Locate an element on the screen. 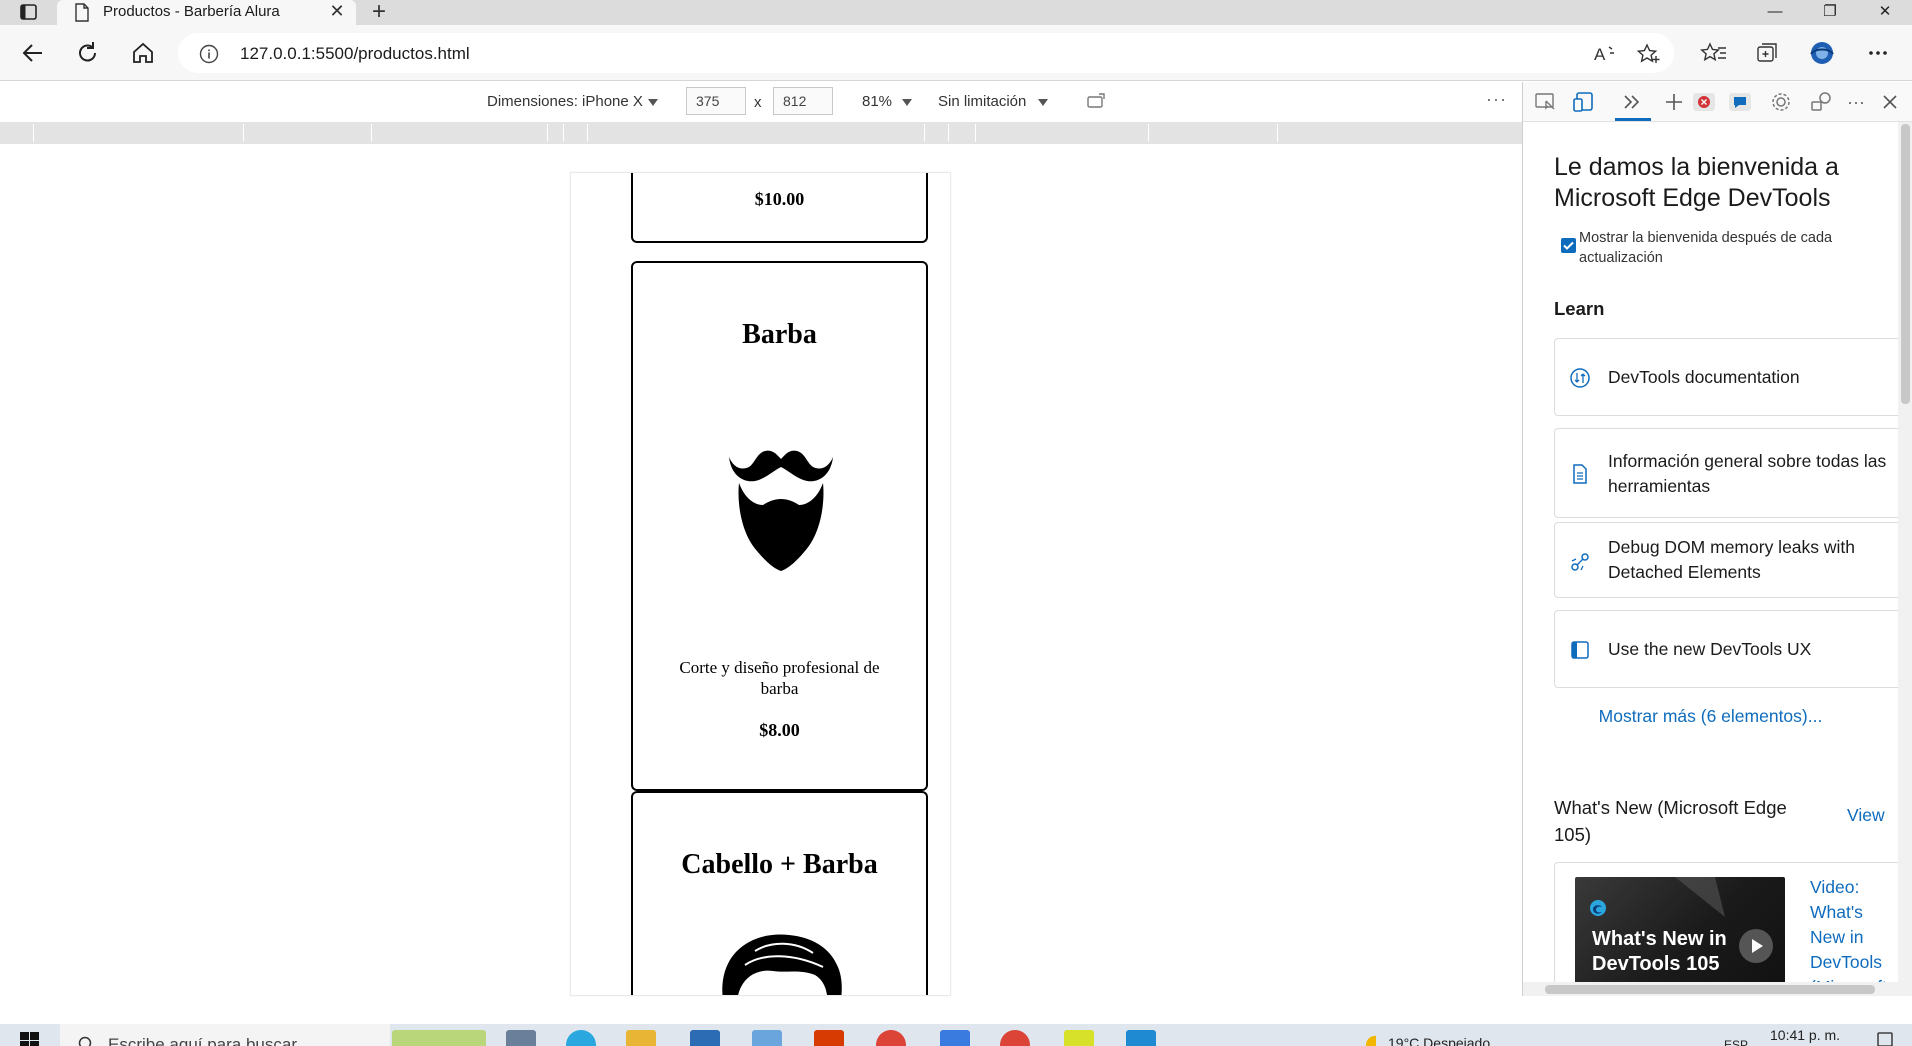 Image resolution: width=1912 pixels, height=1046 pixels. taskbar-search-placeholder: Escribe aquí para buscar is located at coordinates (202, 1040).